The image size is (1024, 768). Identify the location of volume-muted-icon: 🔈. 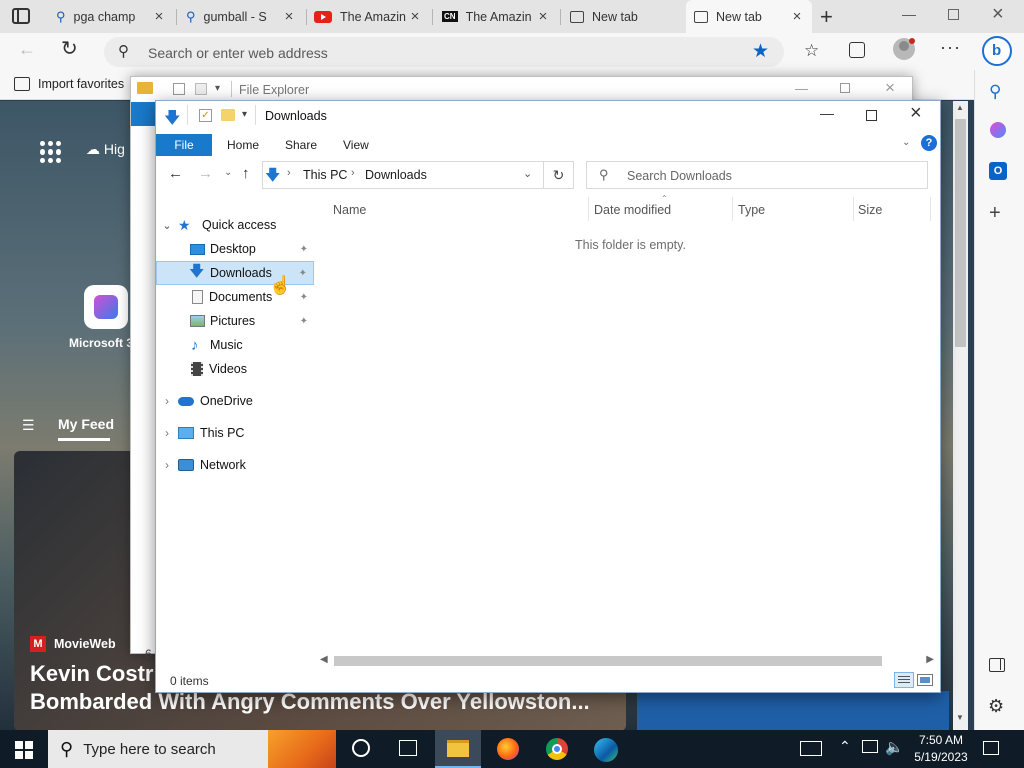
(894, 747).